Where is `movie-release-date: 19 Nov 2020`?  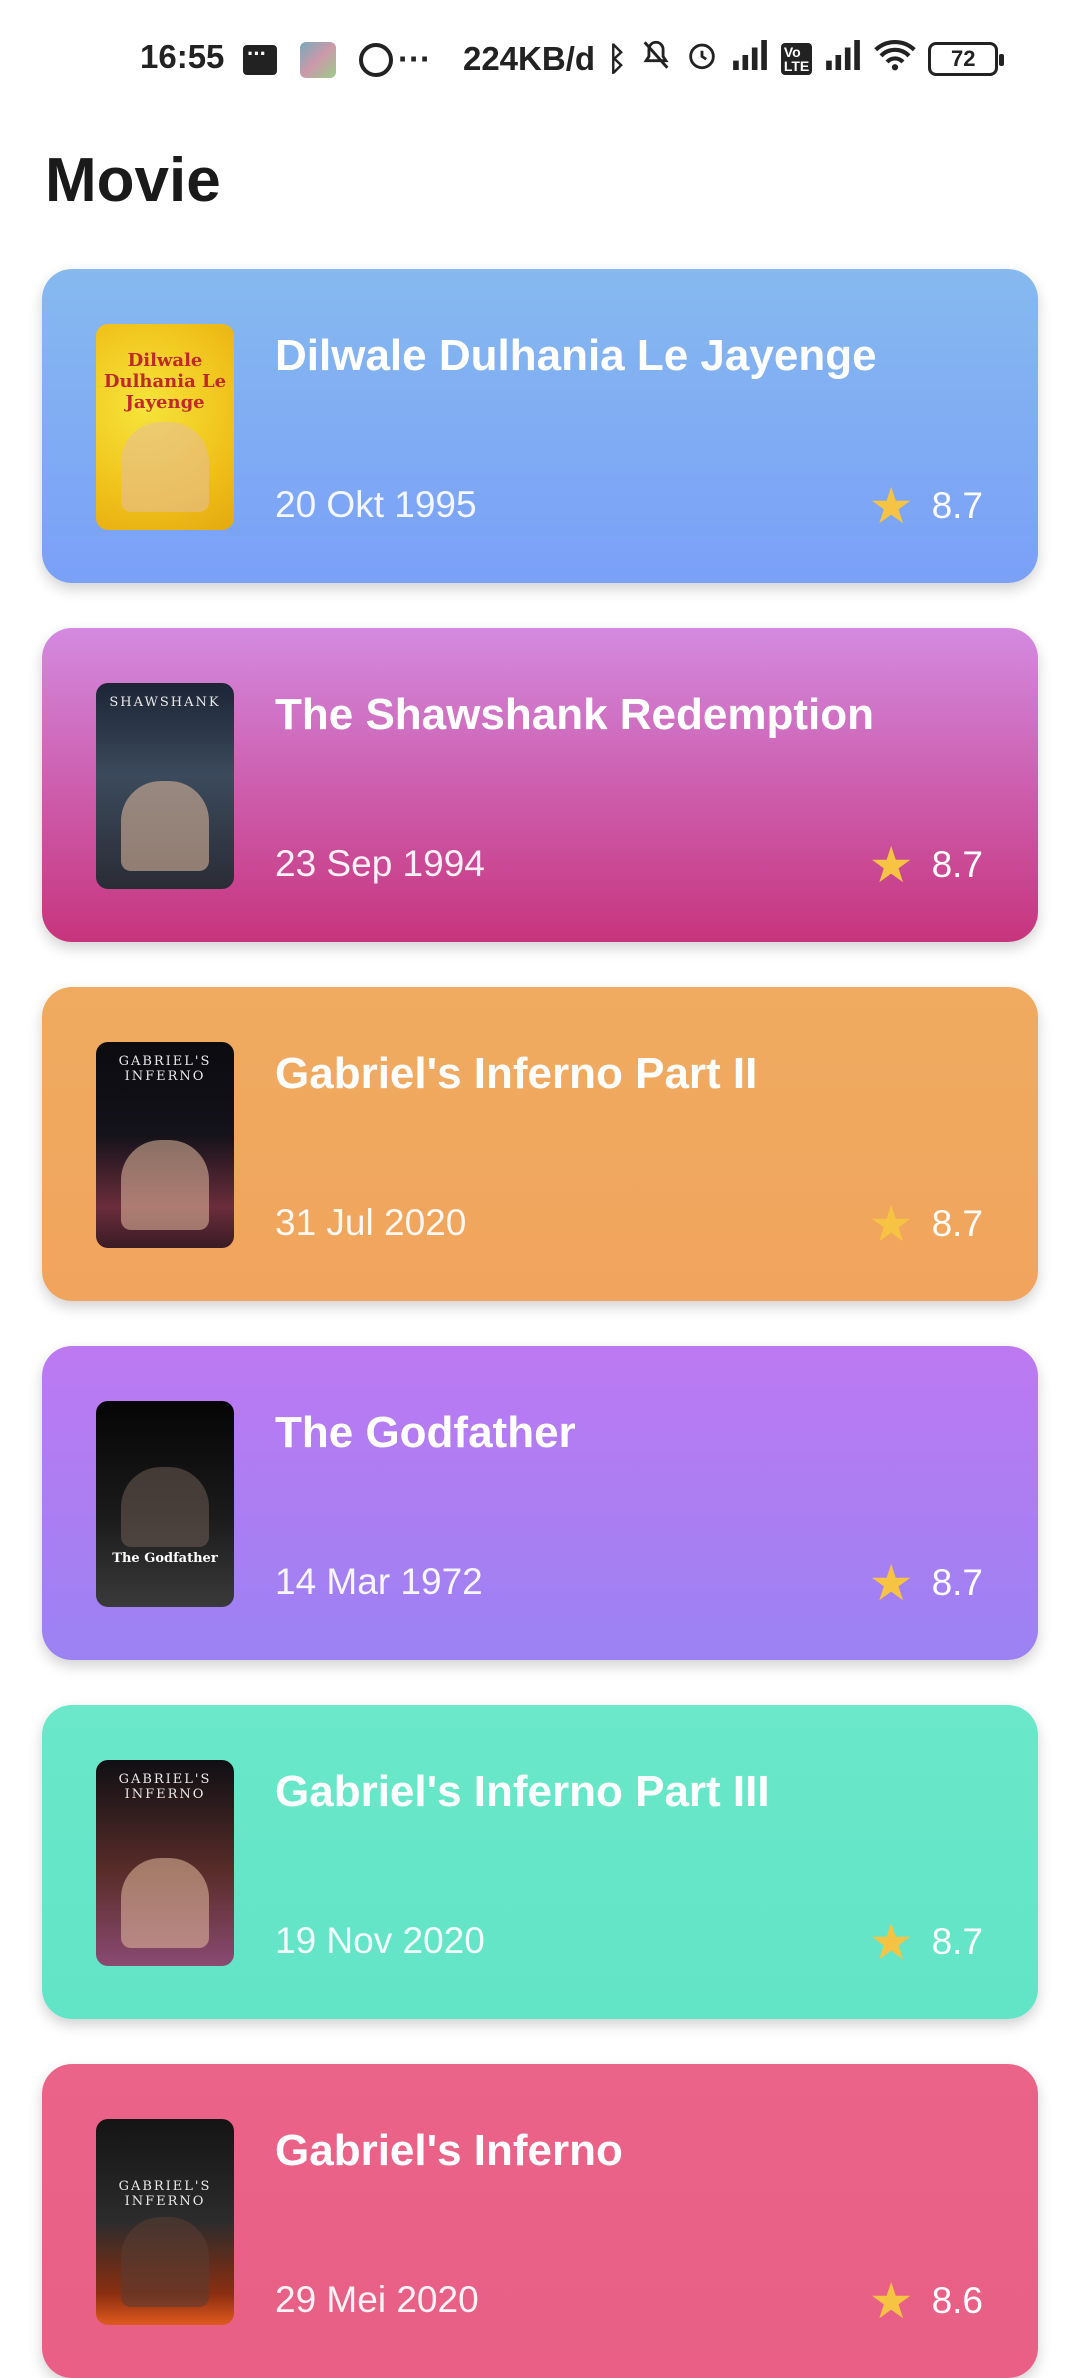 movie-release-date: 19 Nov 2020 is located at coordinates (380, 1940).